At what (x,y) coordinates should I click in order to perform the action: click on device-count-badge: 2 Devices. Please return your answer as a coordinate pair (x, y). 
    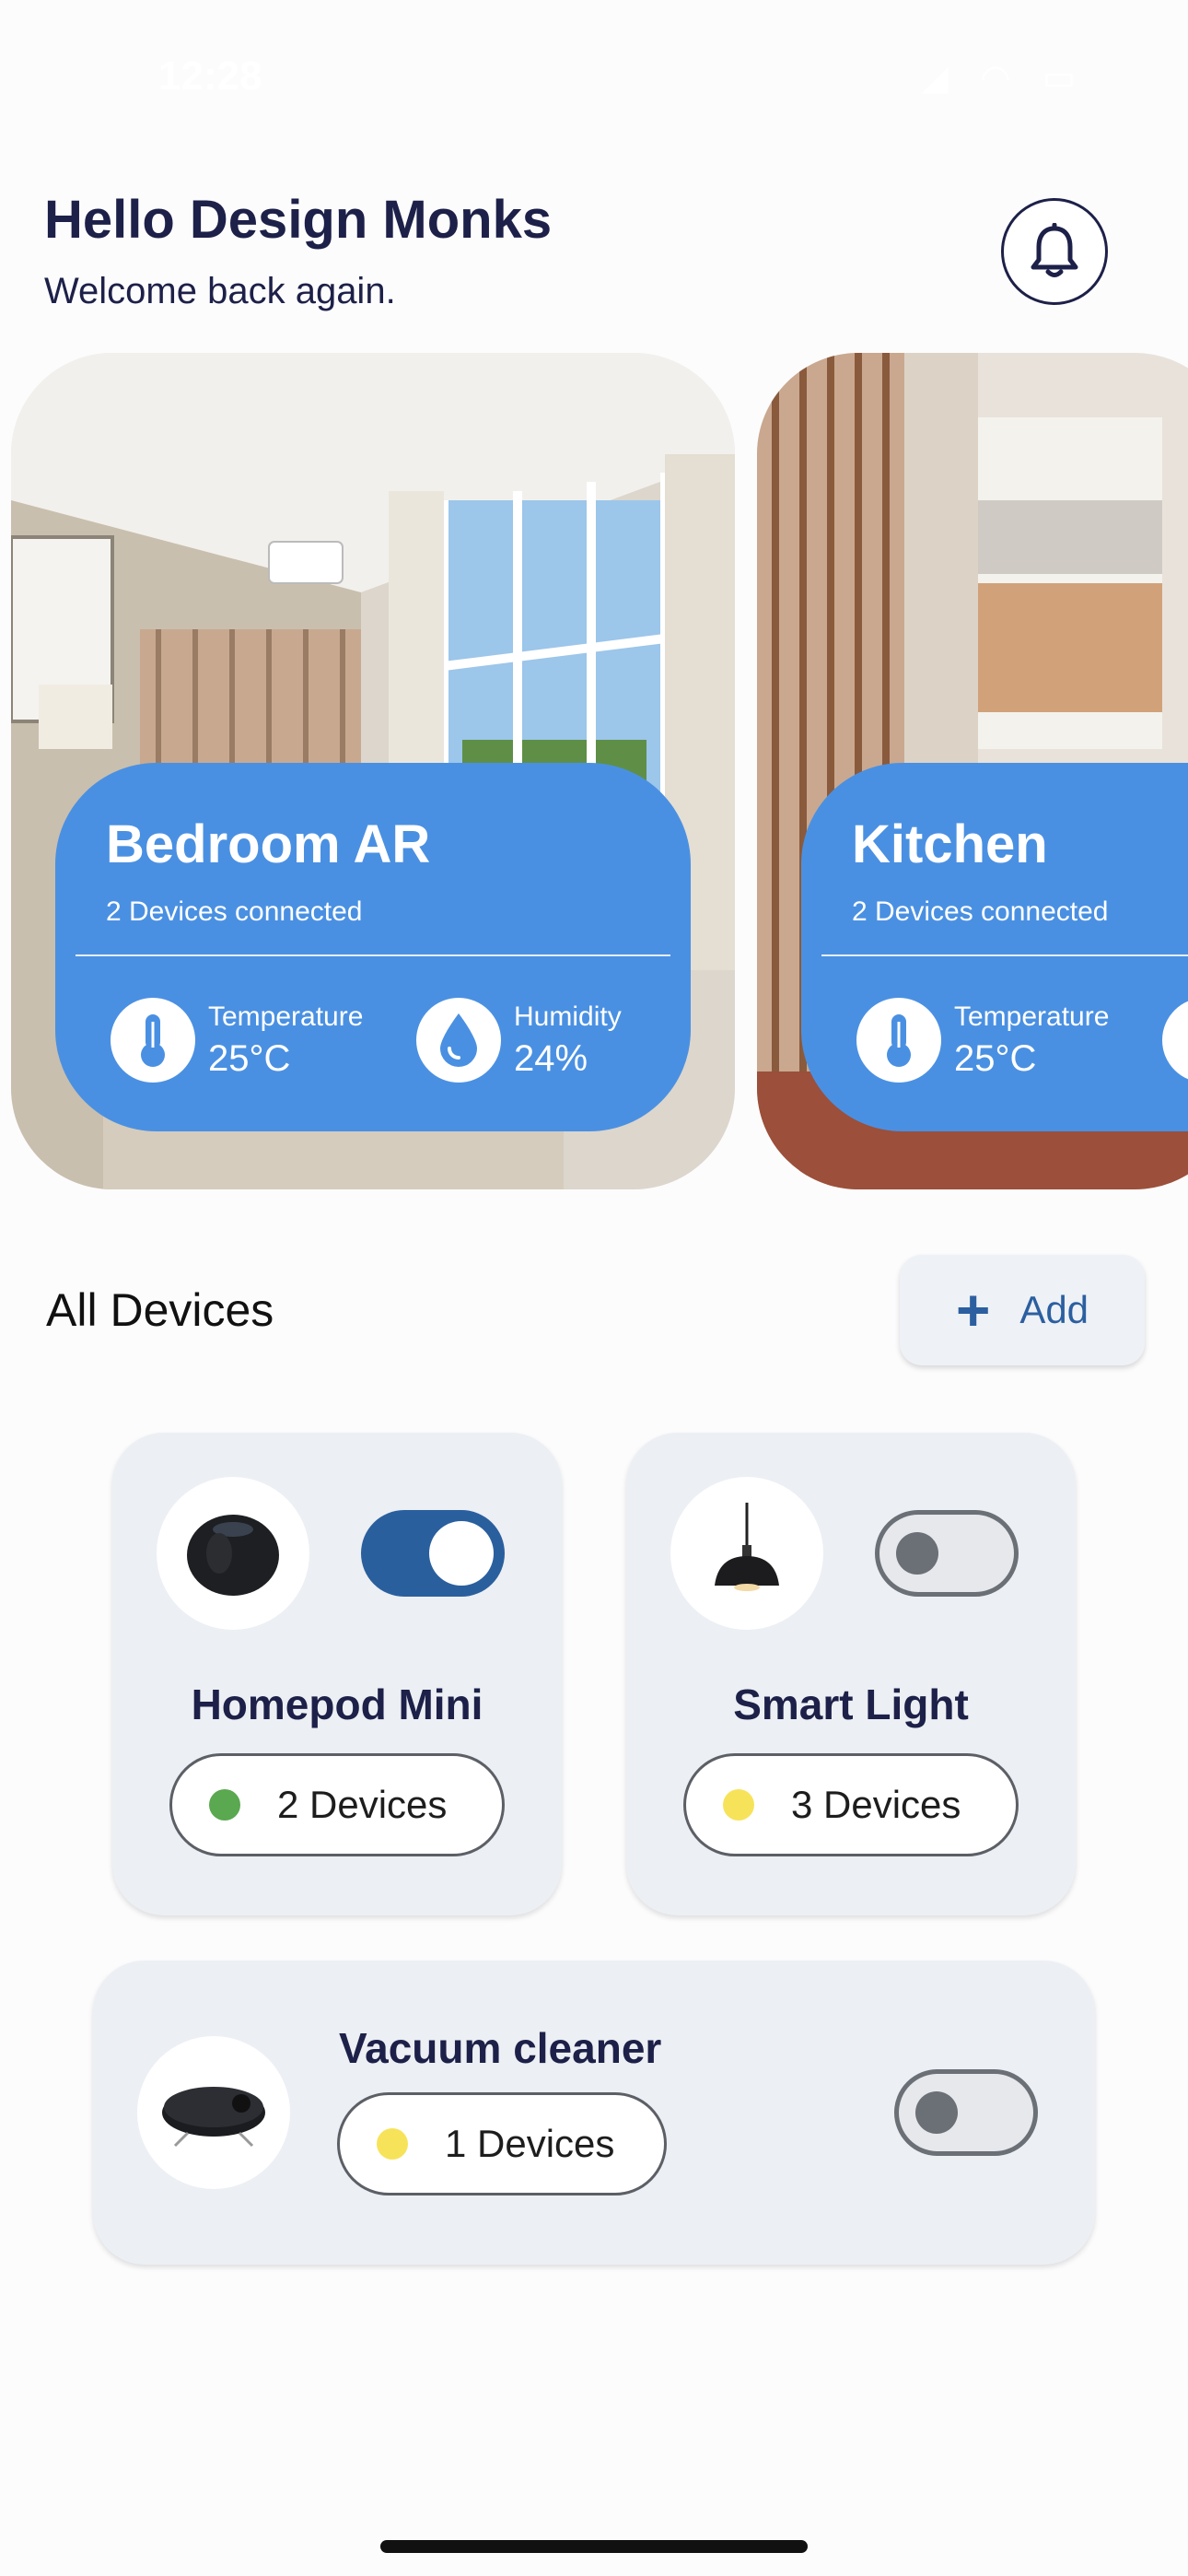
    Looking at the image, I should click on (337, 1804).